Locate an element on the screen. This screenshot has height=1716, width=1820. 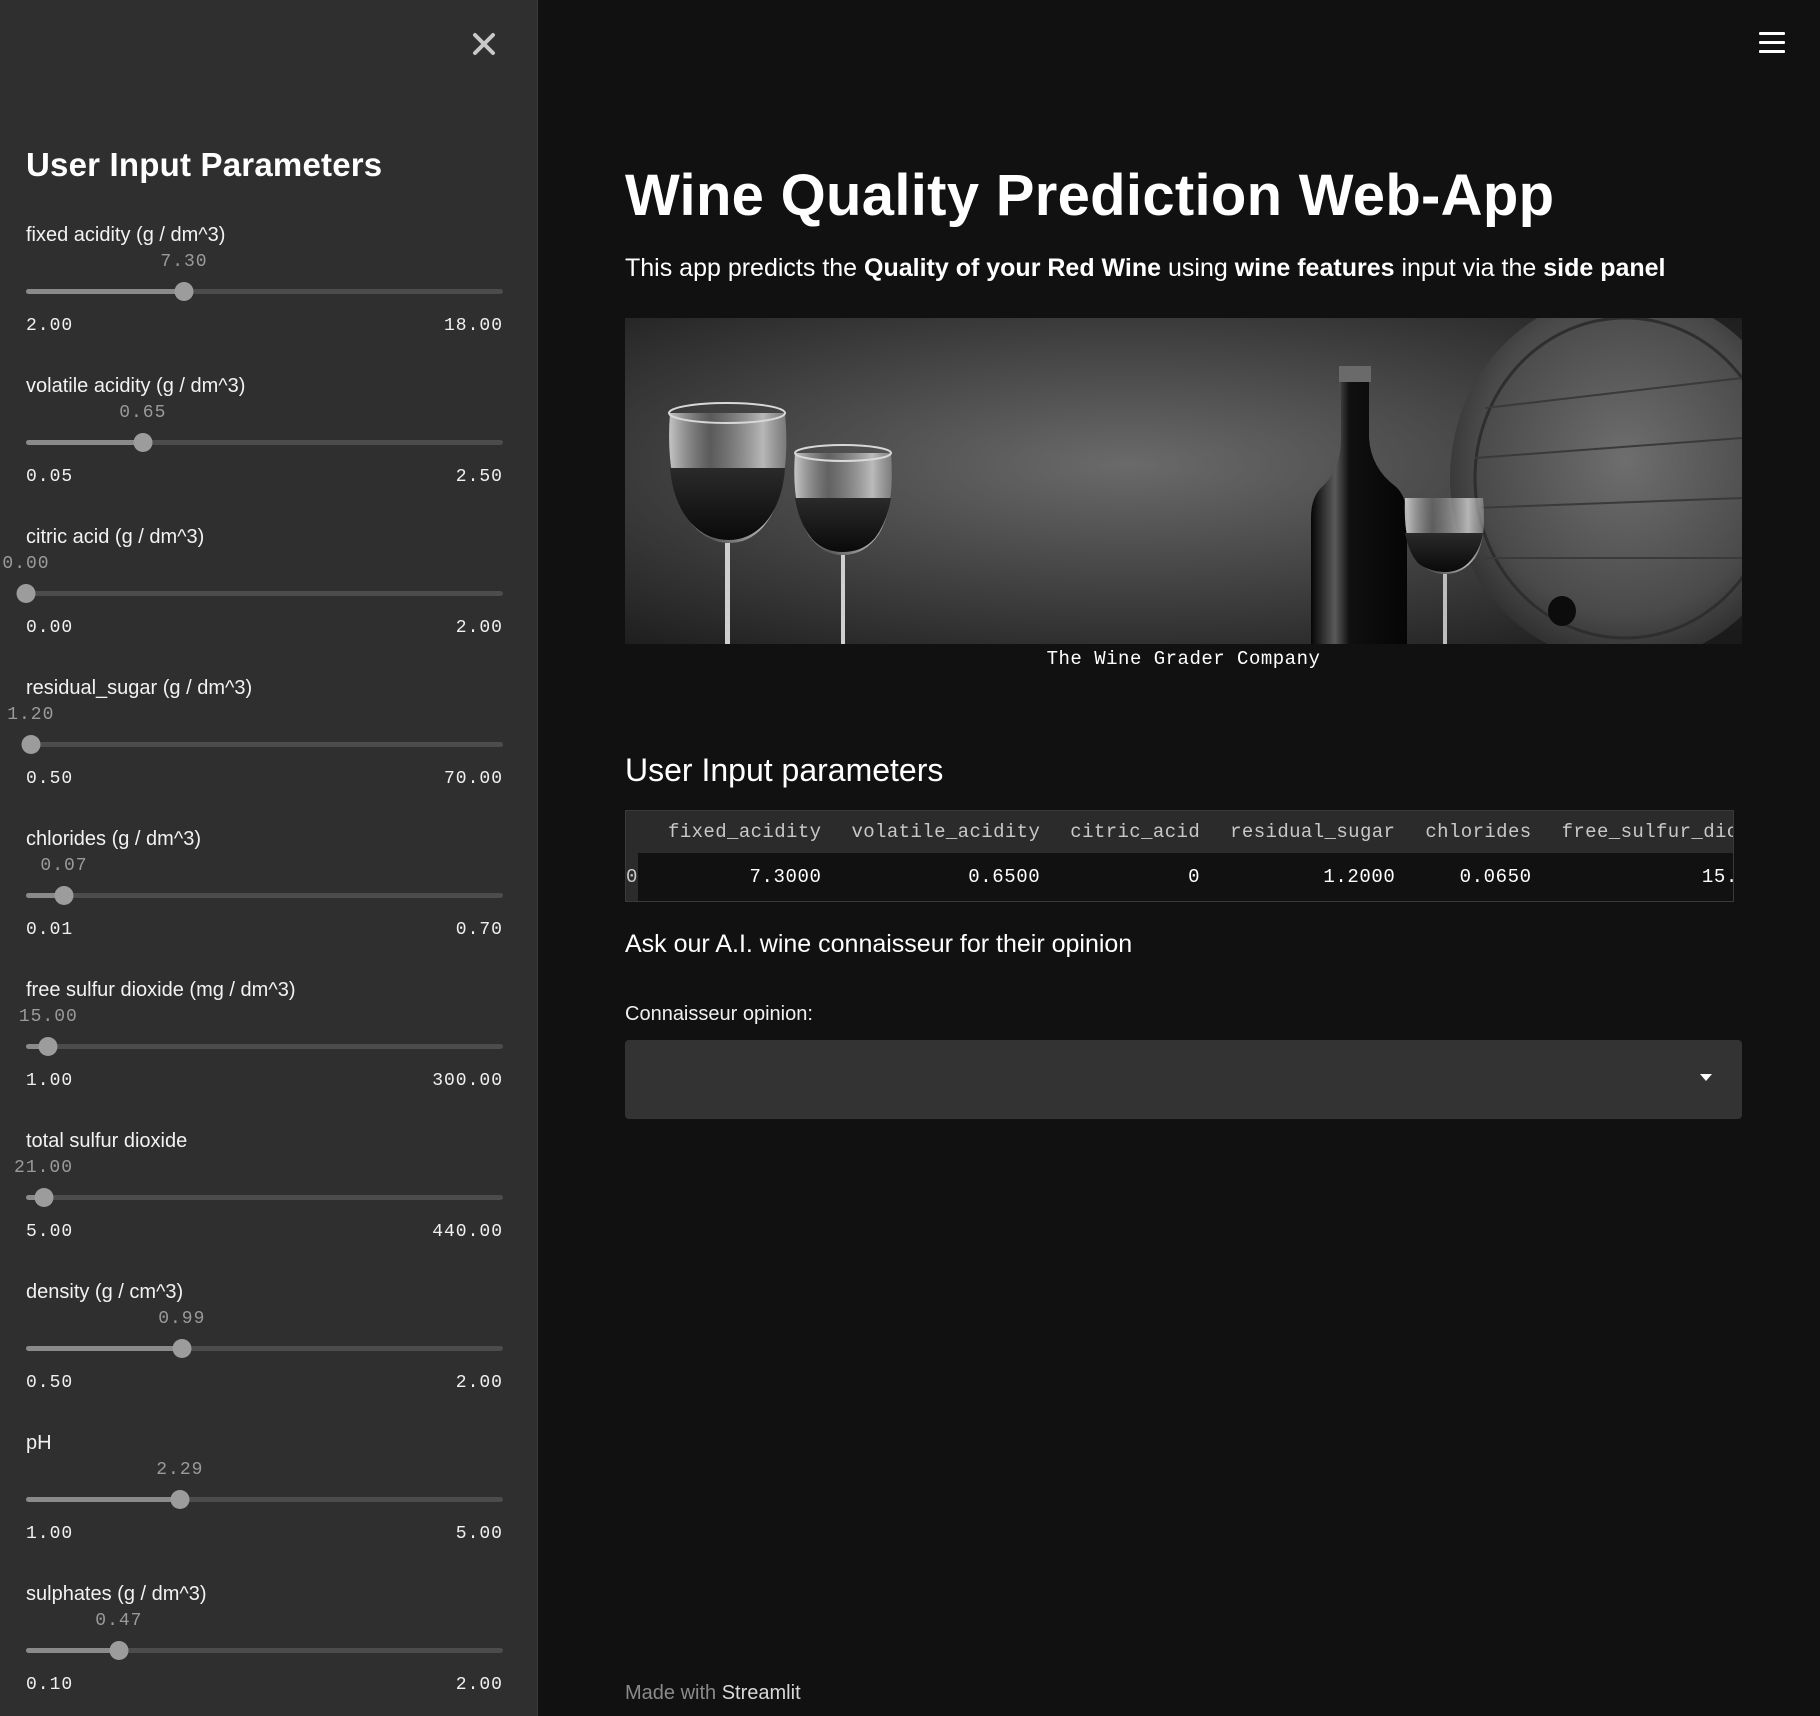
table-cell: 7.3000 is located at coordinates (730, 877).